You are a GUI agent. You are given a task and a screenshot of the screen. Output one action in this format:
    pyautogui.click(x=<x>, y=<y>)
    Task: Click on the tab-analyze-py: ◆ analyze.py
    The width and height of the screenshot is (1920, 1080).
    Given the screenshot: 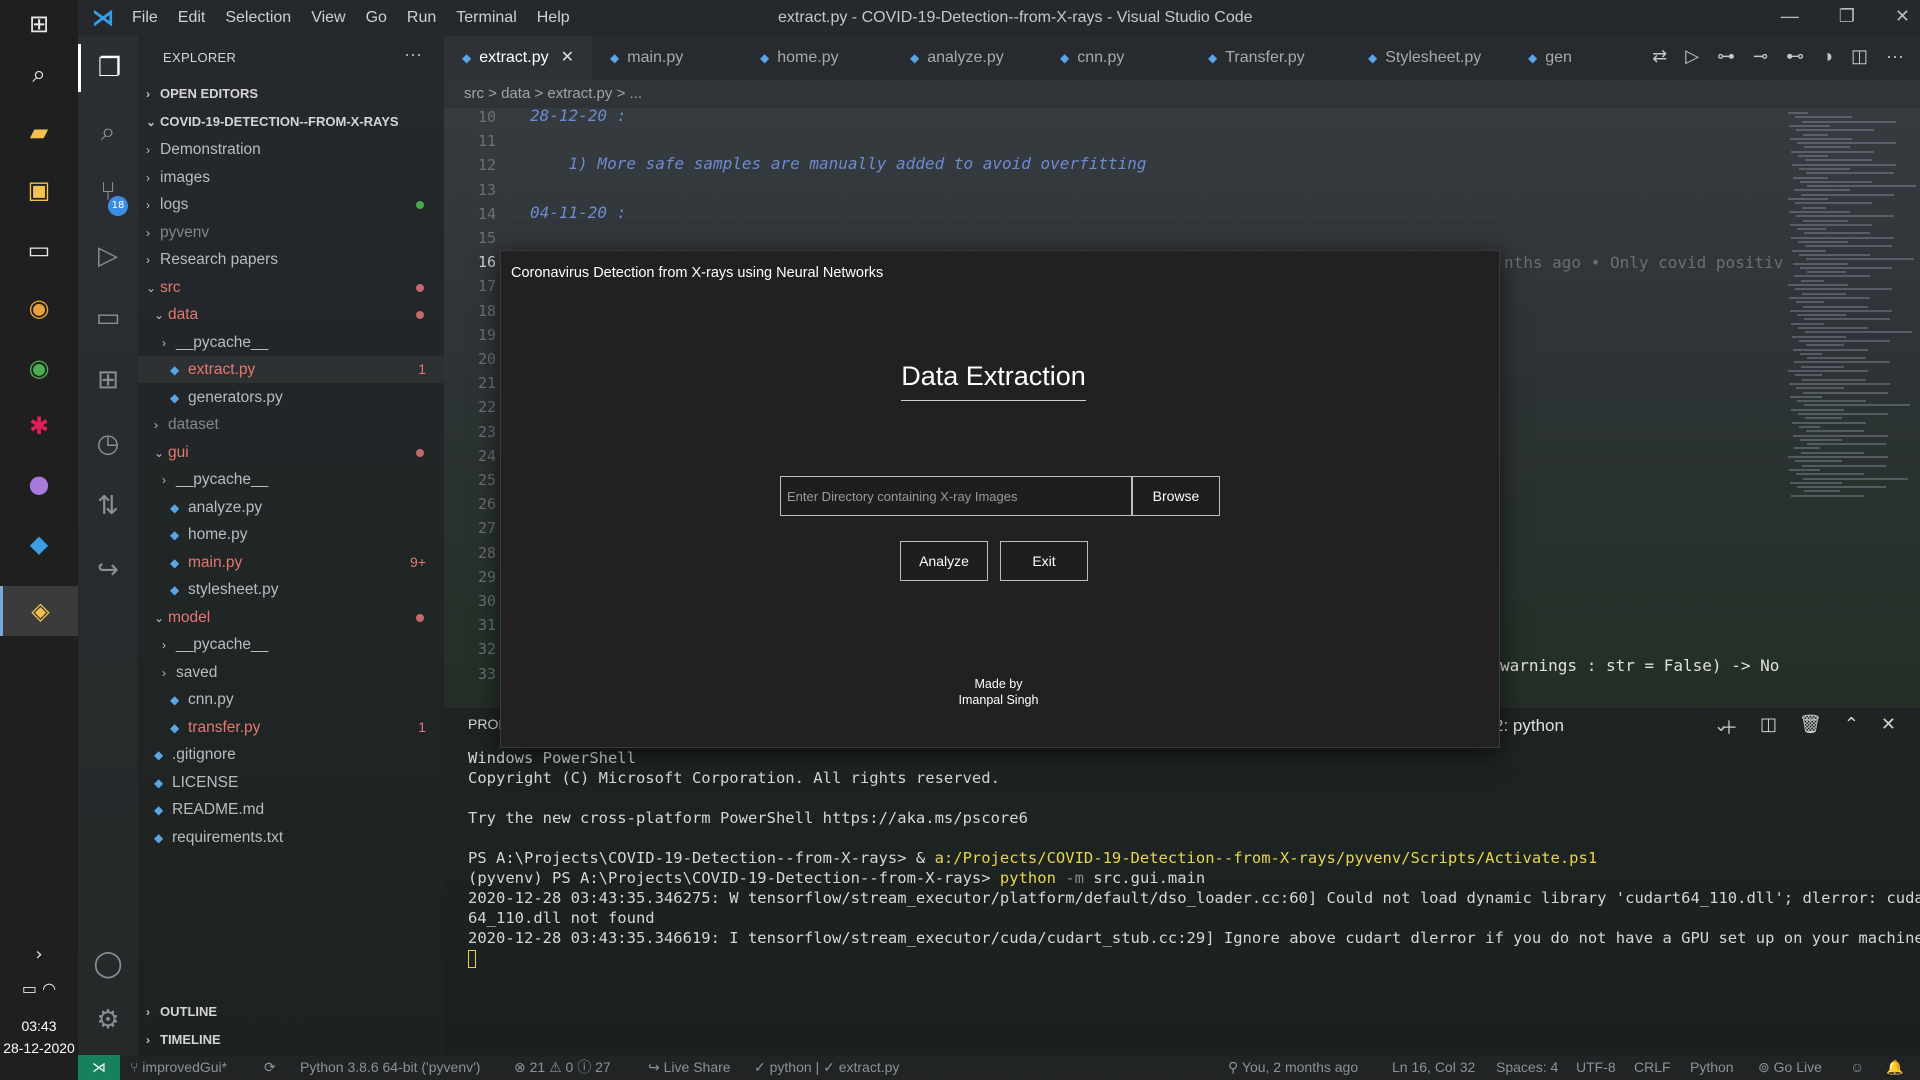 What is the action you would take?
    pyautogui.click(x=967, y=58)
    